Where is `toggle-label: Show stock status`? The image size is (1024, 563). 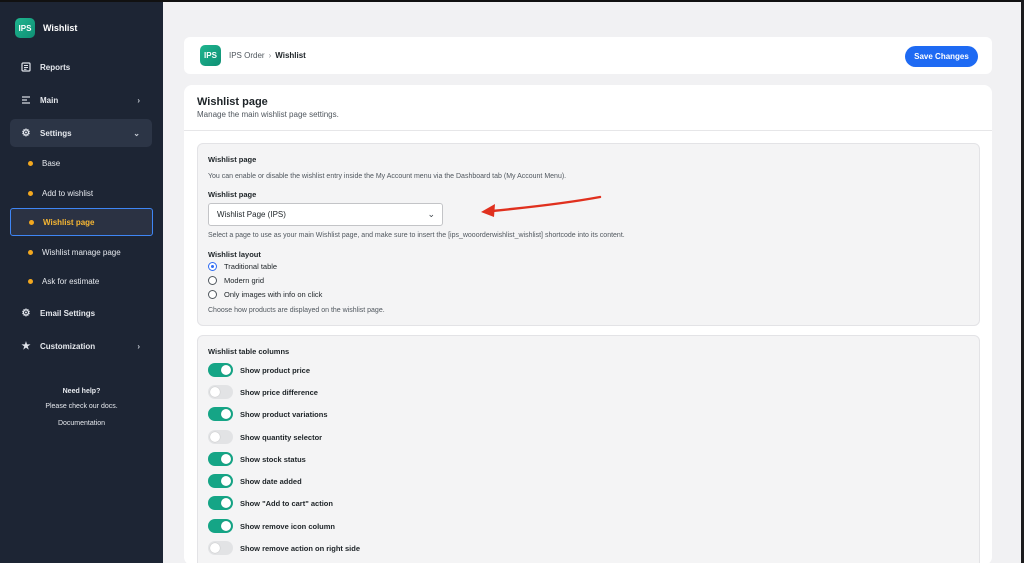 toggle-label: Show stock status is located at coordinates (273, 459).